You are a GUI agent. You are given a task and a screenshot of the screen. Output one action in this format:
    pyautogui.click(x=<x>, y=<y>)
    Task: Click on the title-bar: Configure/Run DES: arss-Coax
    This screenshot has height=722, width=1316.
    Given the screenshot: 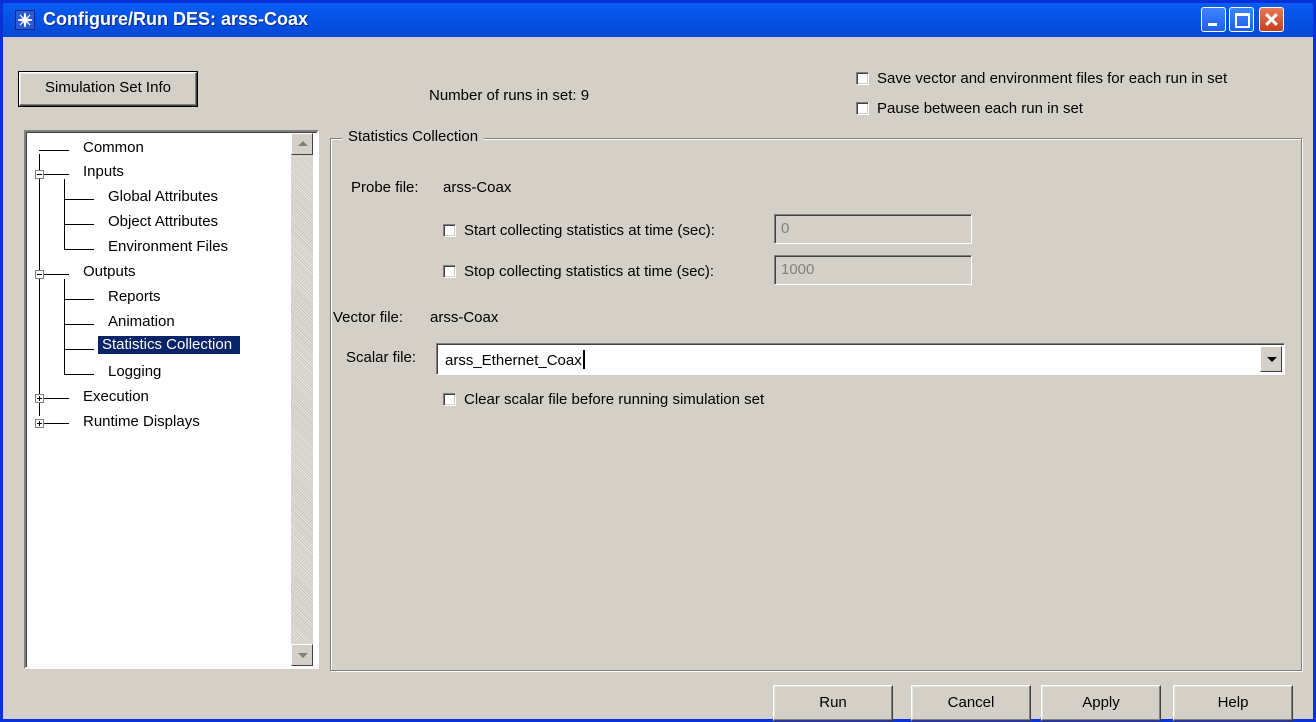 What is the action you would take?
    pyautogui.click(x=658, y=20)
    